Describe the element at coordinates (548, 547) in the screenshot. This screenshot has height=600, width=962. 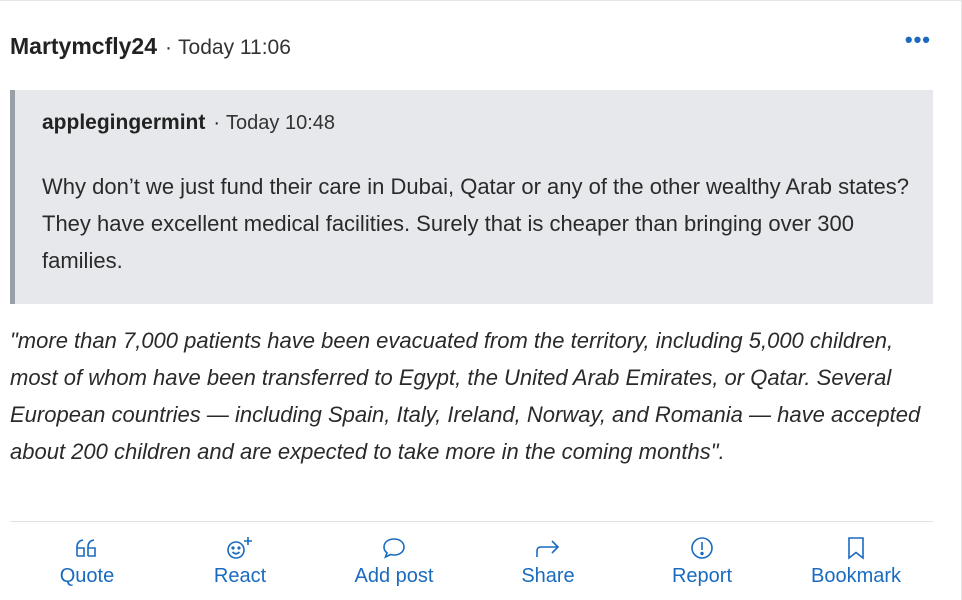
I see `share-arrow-icon` at that location.